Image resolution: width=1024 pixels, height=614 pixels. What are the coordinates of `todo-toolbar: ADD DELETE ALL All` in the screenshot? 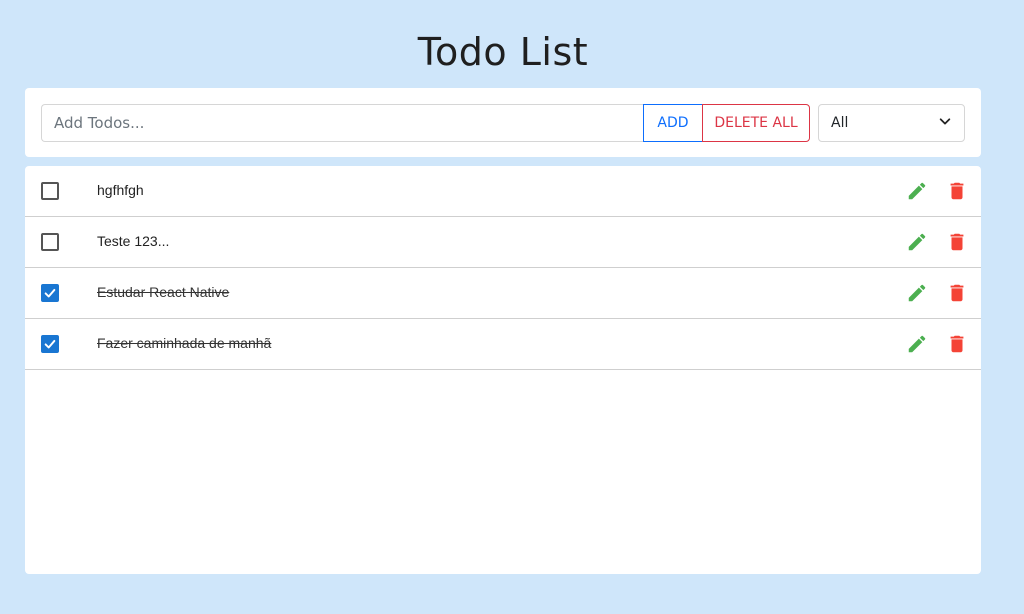 It's located at (503, 122).